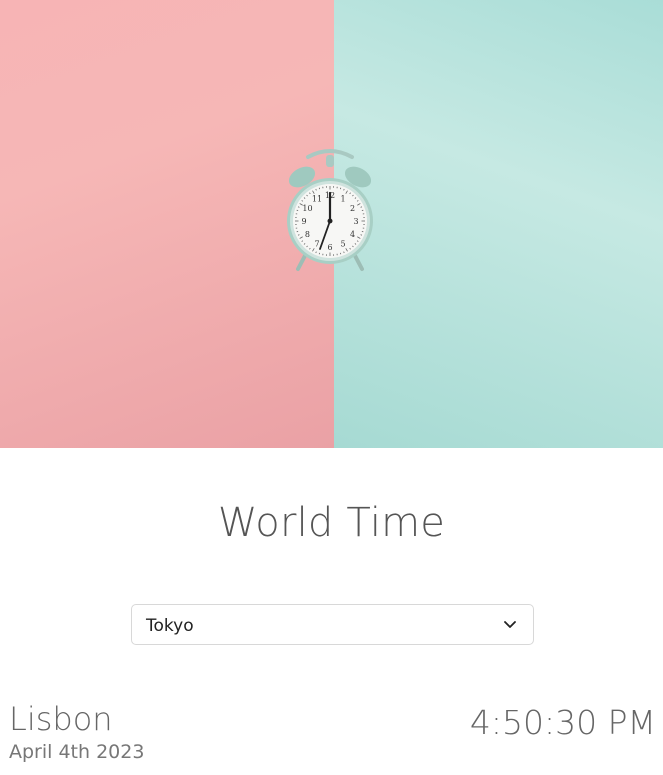  Describe the element at coordinates (307, 234) in the screenshot. I see `clock-numeral: 8` at that location.